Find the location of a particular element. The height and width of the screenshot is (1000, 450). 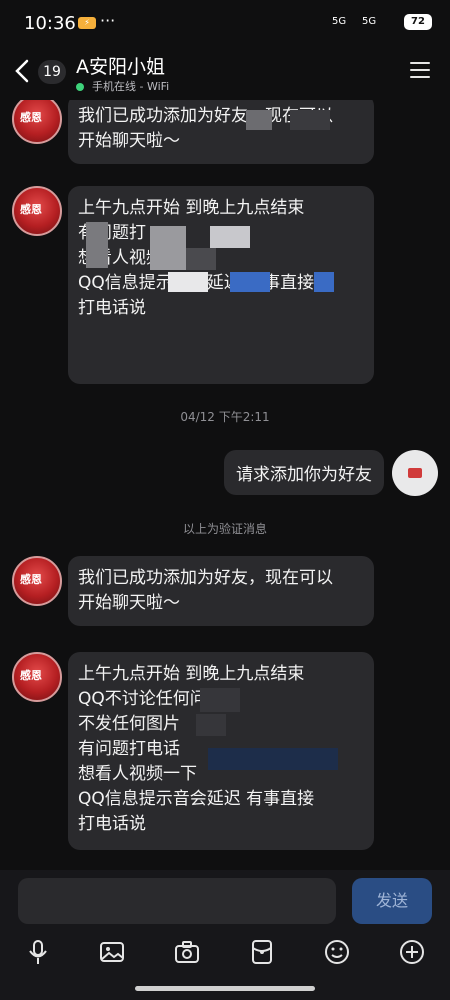

online-status-icon is located at coordinates (80, 87).